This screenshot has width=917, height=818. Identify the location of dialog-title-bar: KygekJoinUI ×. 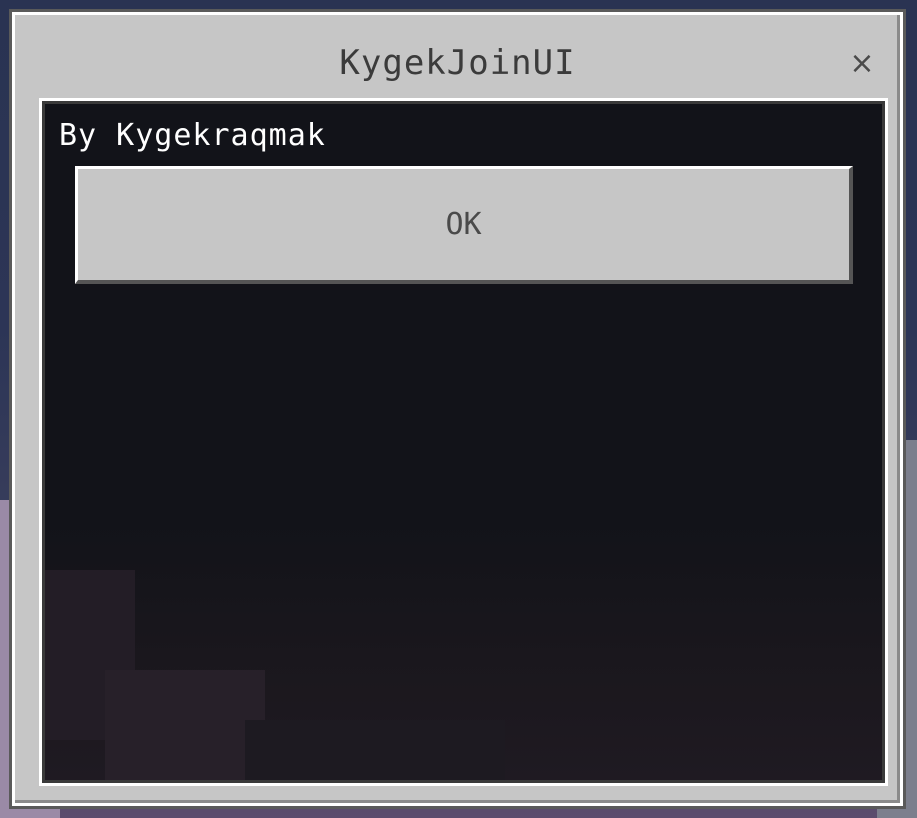
(457, 58).